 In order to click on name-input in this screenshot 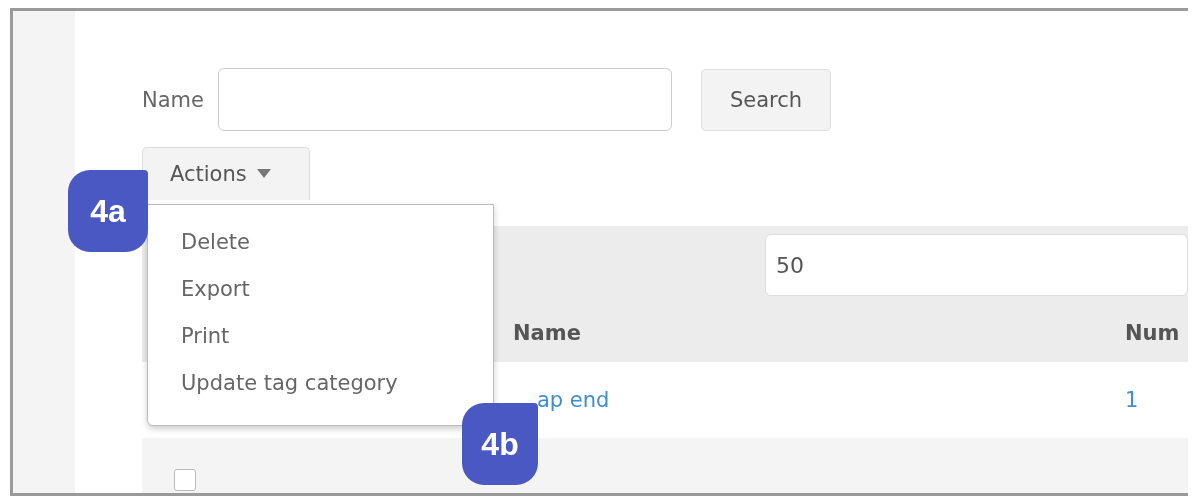, I will do `click(444, 99)`.